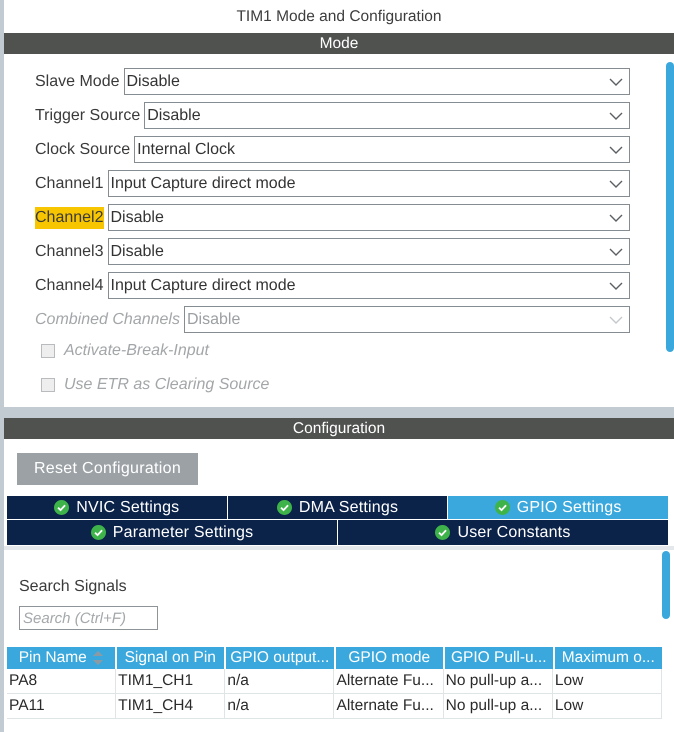 This screenshot has width=674, height=732. What do you see at coordinates (339, 17) in the screenshot?
I see `window-title: TIM1 Mode and Configuration` at bounding box center [339, 17].